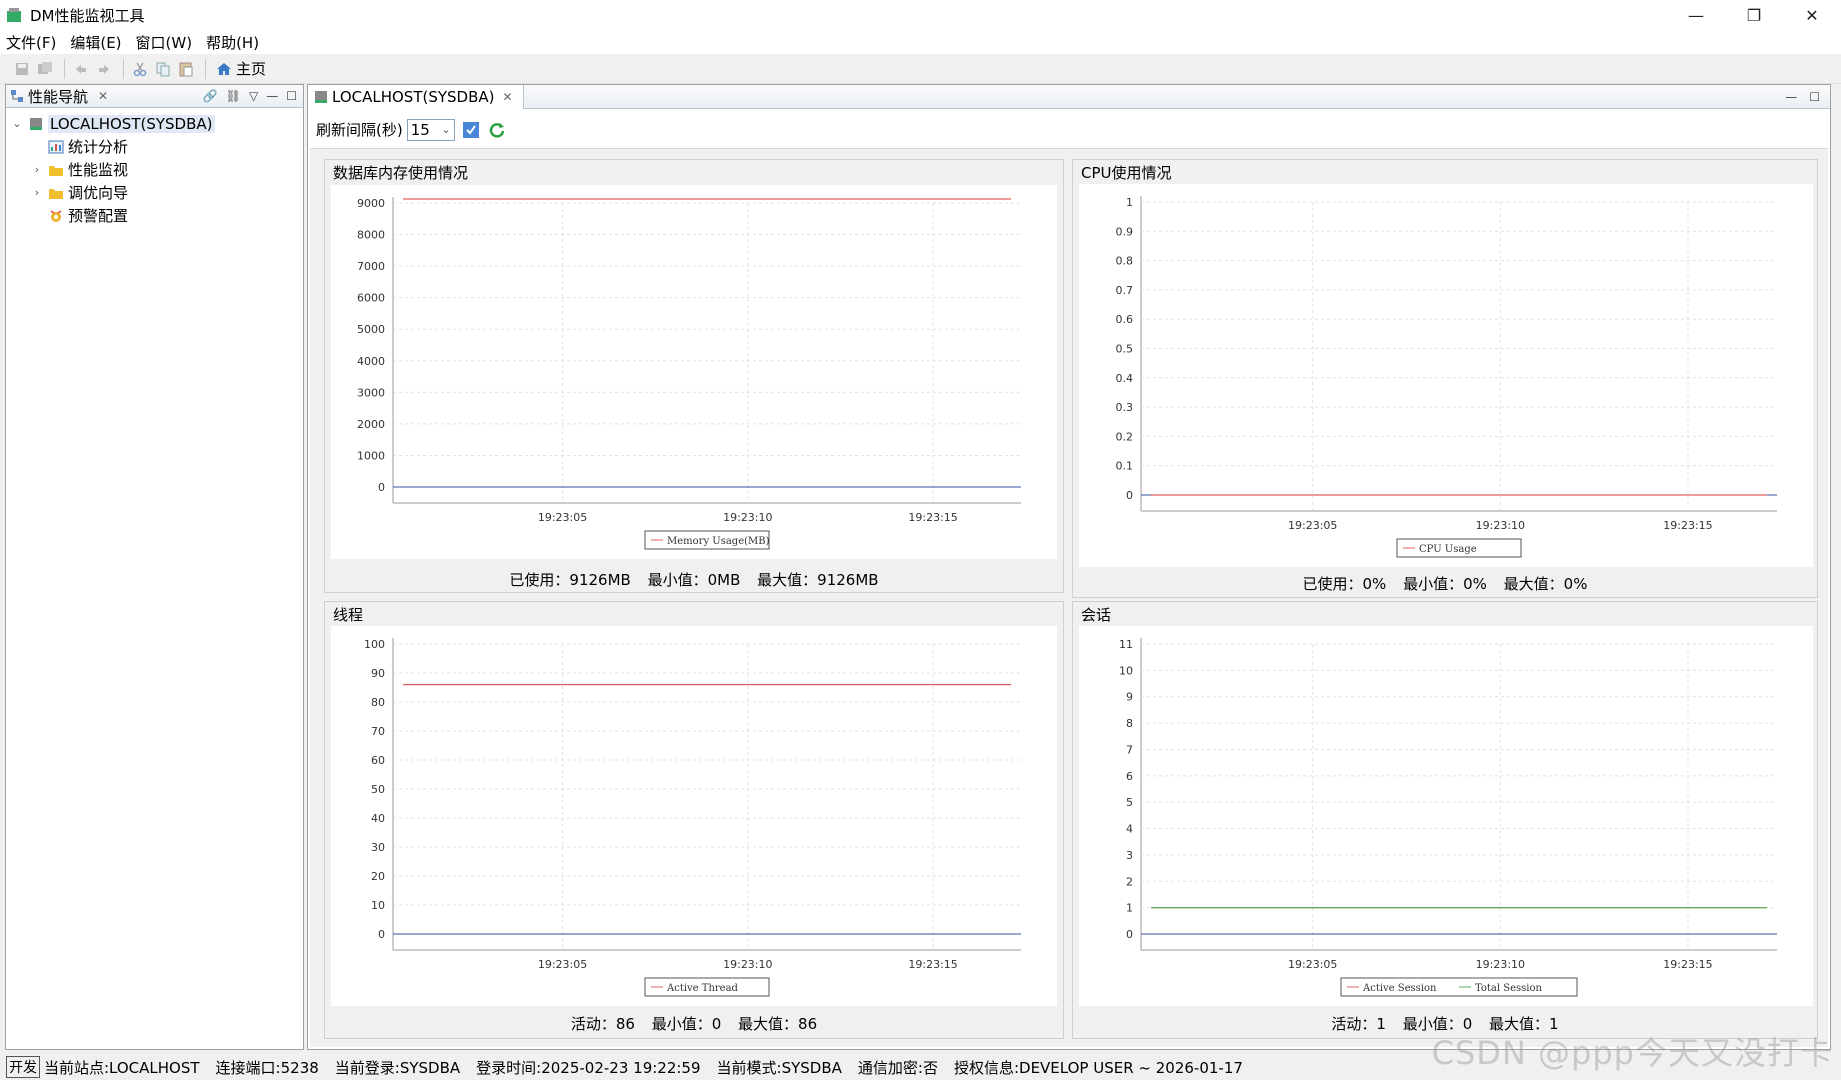 The width and height of the screenshot is (1841, 1080). Describe the element at coordinates (95, 42) in the screenshot. I see `menu-edit: 编辑(E)` at that location.